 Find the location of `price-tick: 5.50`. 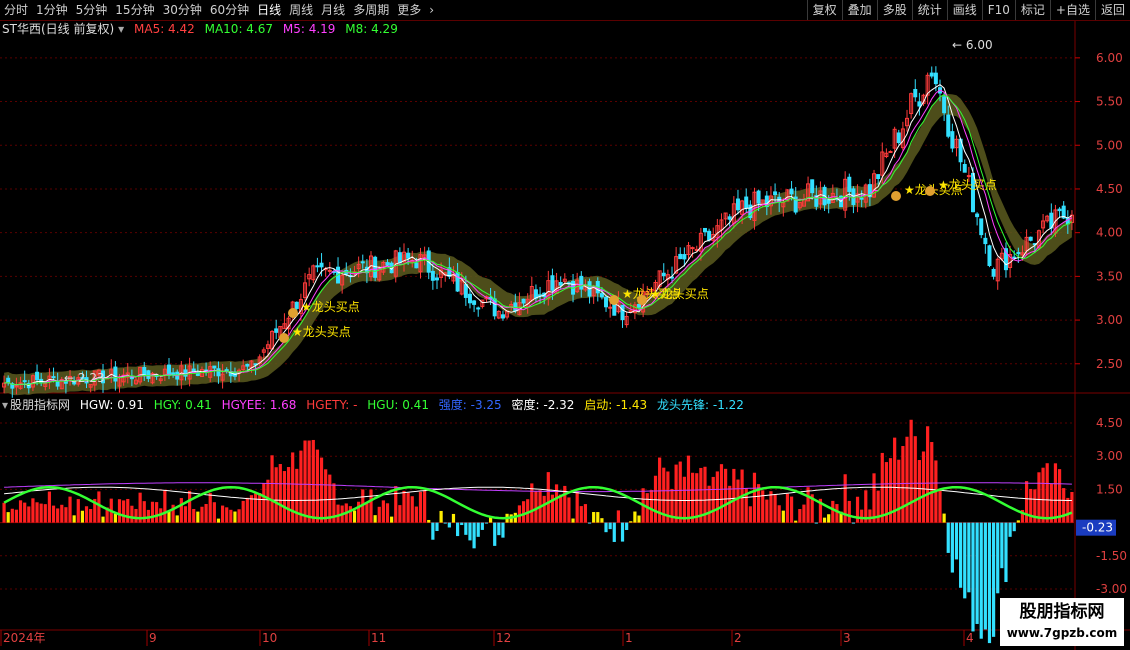

price-tick: 5.50 is located at coordinates (1109, 102).